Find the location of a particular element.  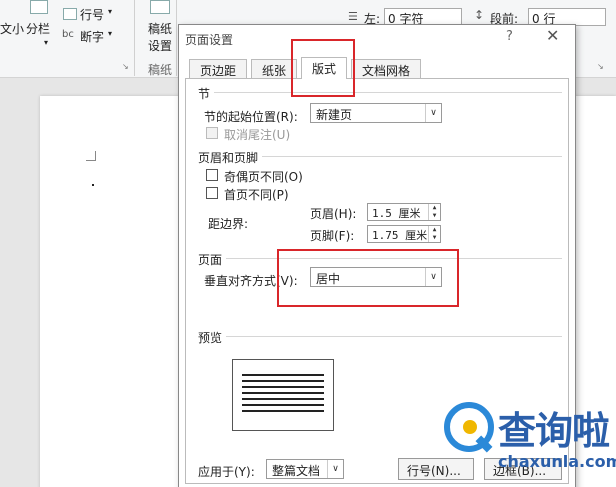

footer-distance-label: 页脚(F): is located at coordinates (332, 236).